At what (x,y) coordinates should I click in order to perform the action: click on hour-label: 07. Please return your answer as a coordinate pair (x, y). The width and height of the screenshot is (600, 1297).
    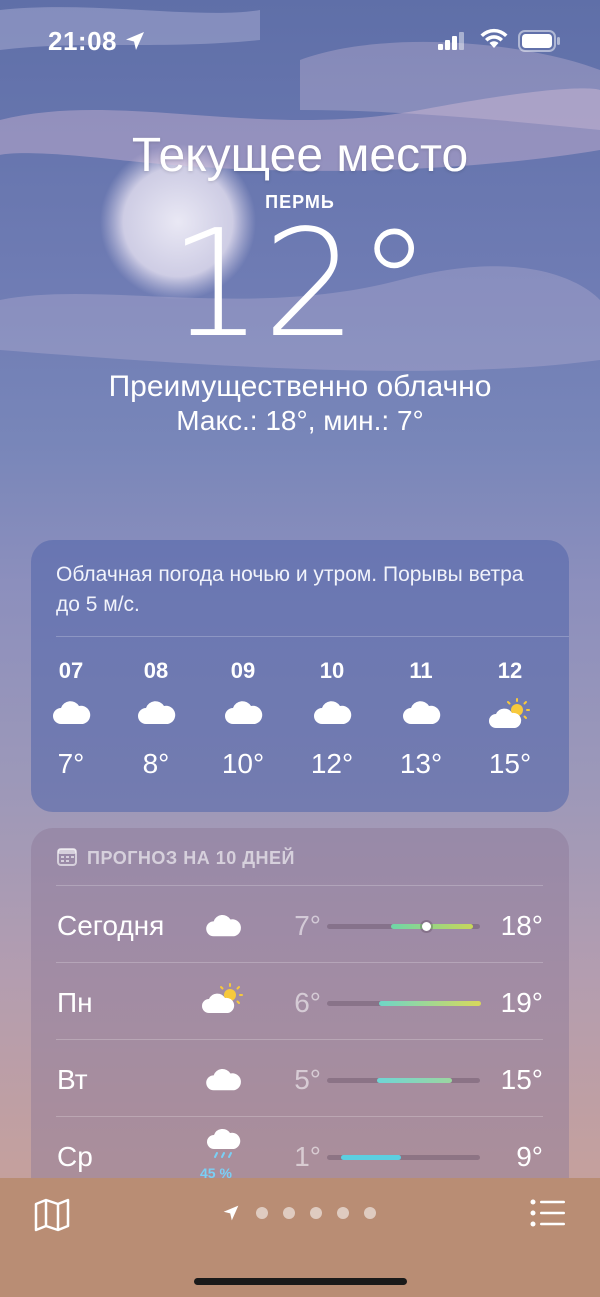
    Looking at the image, I should click on (71, 670).